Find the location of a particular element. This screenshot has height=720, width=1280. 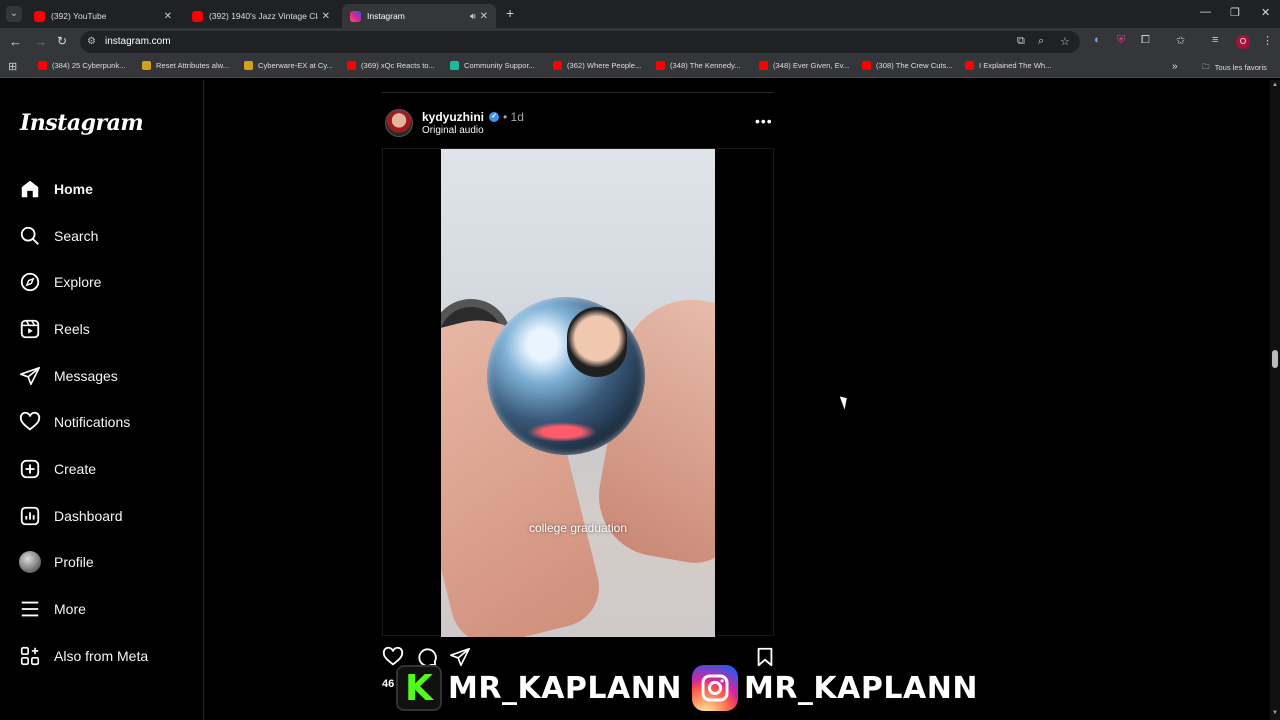

orb-photo is located at coordinates (597, 342).